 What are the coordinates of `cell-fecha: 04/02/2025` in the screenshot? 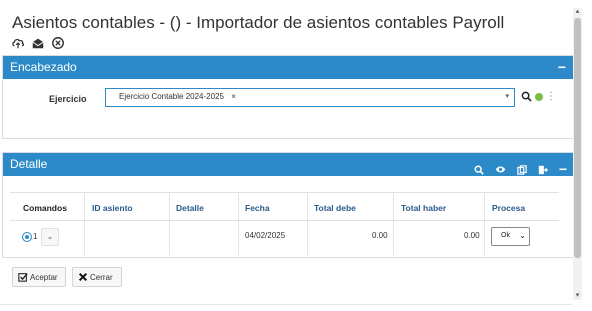 It's located at (265, 235).